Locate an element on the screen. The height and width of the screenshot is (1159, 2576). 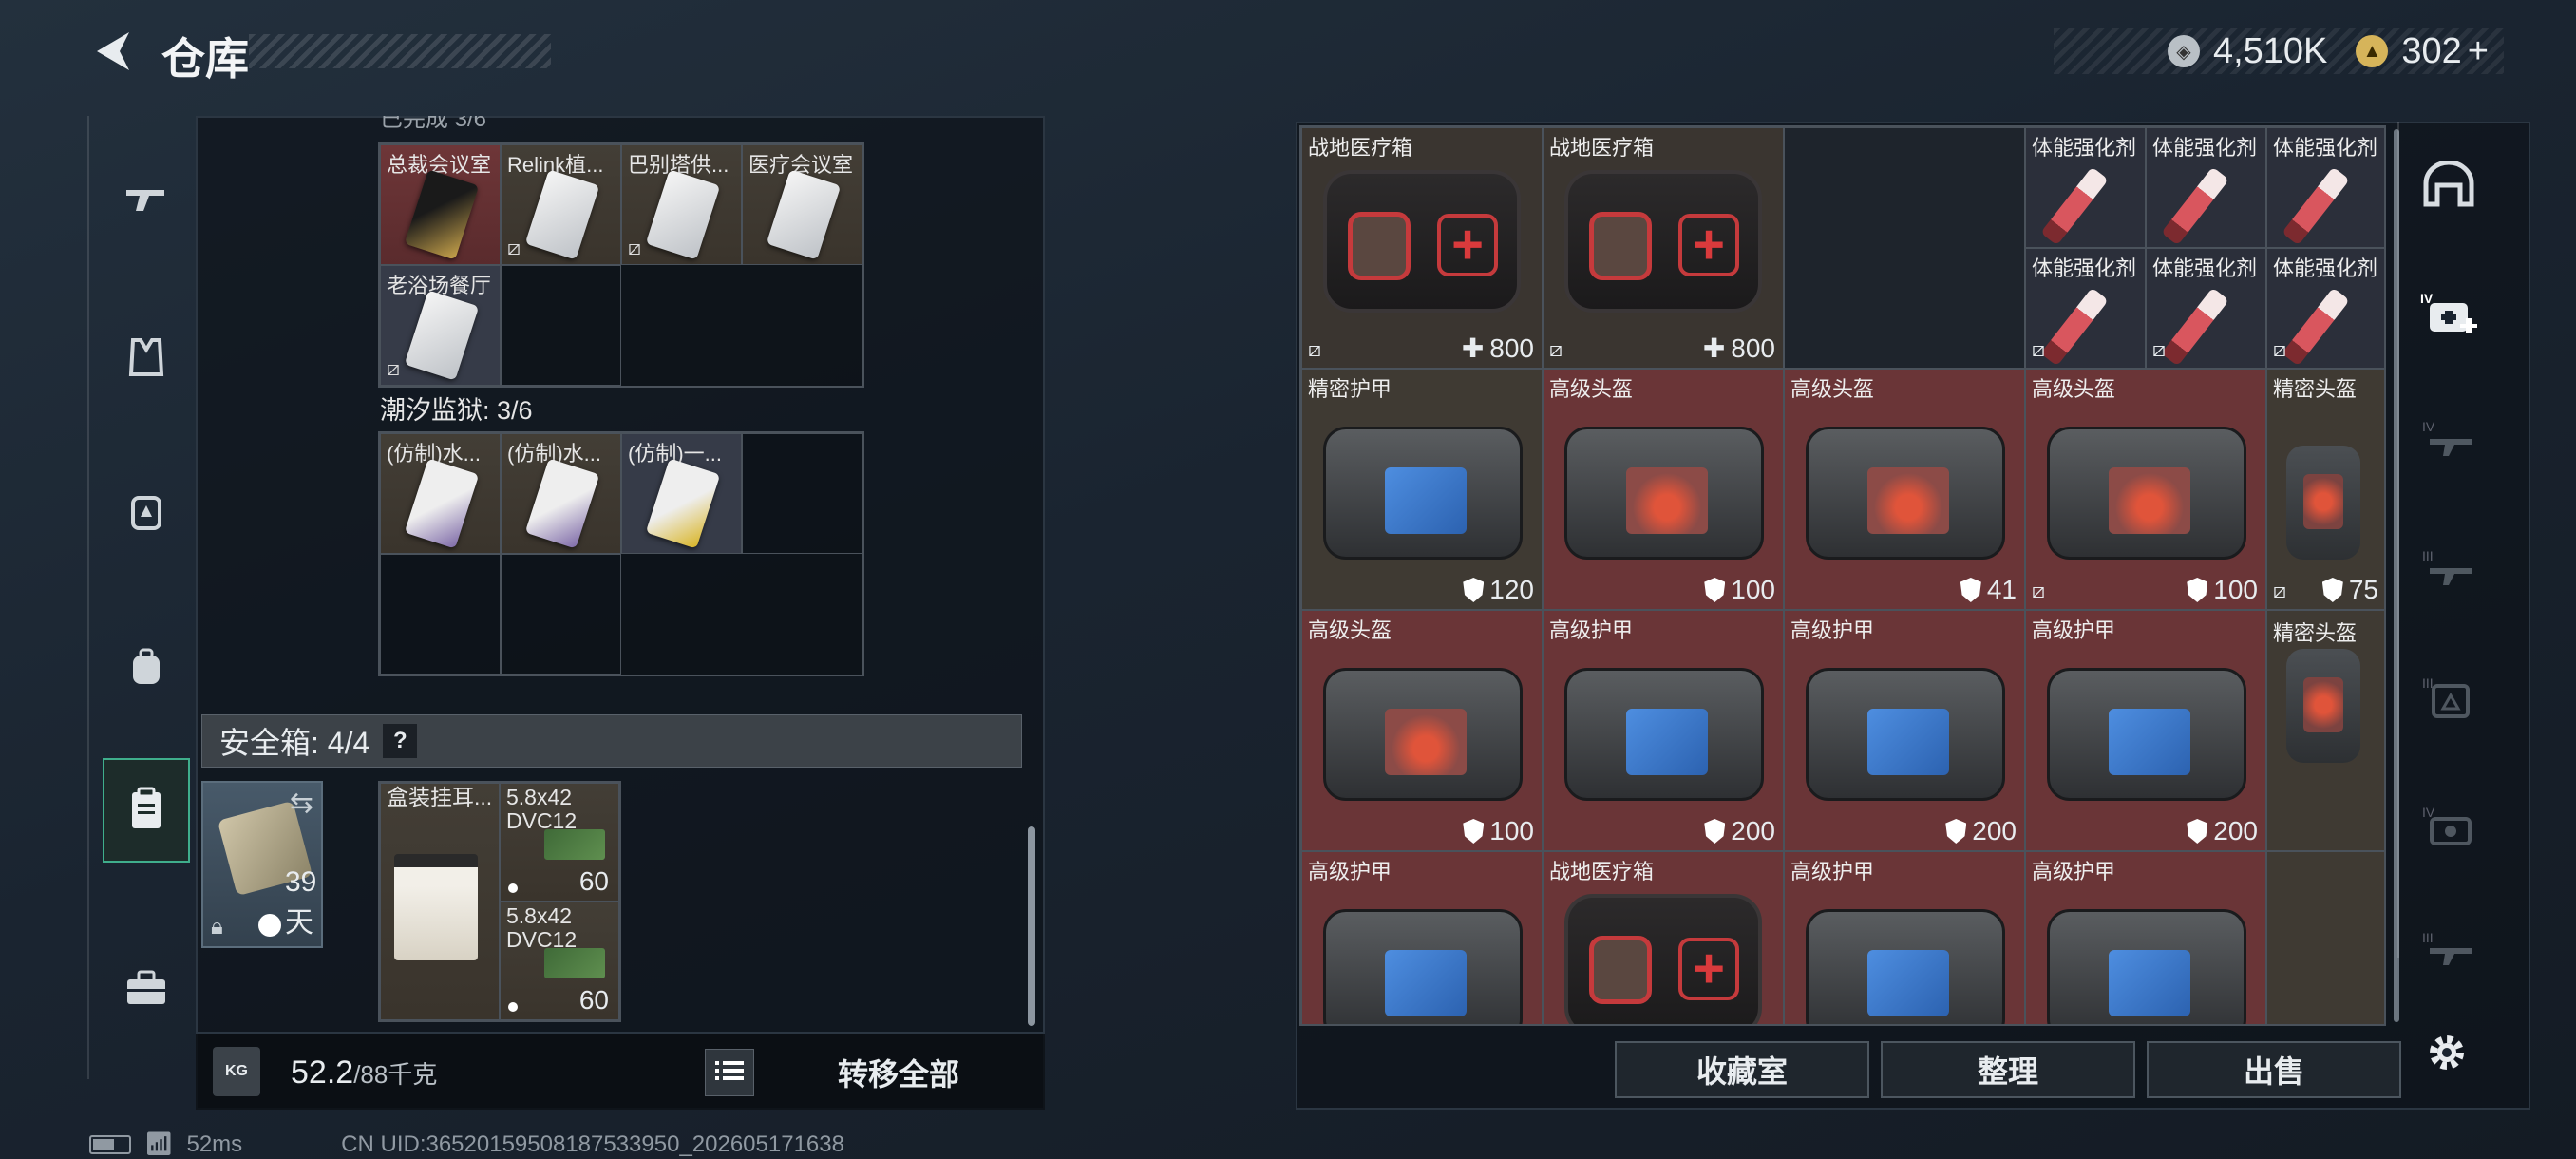
key-card-icon is located at coordinates (442, 335).